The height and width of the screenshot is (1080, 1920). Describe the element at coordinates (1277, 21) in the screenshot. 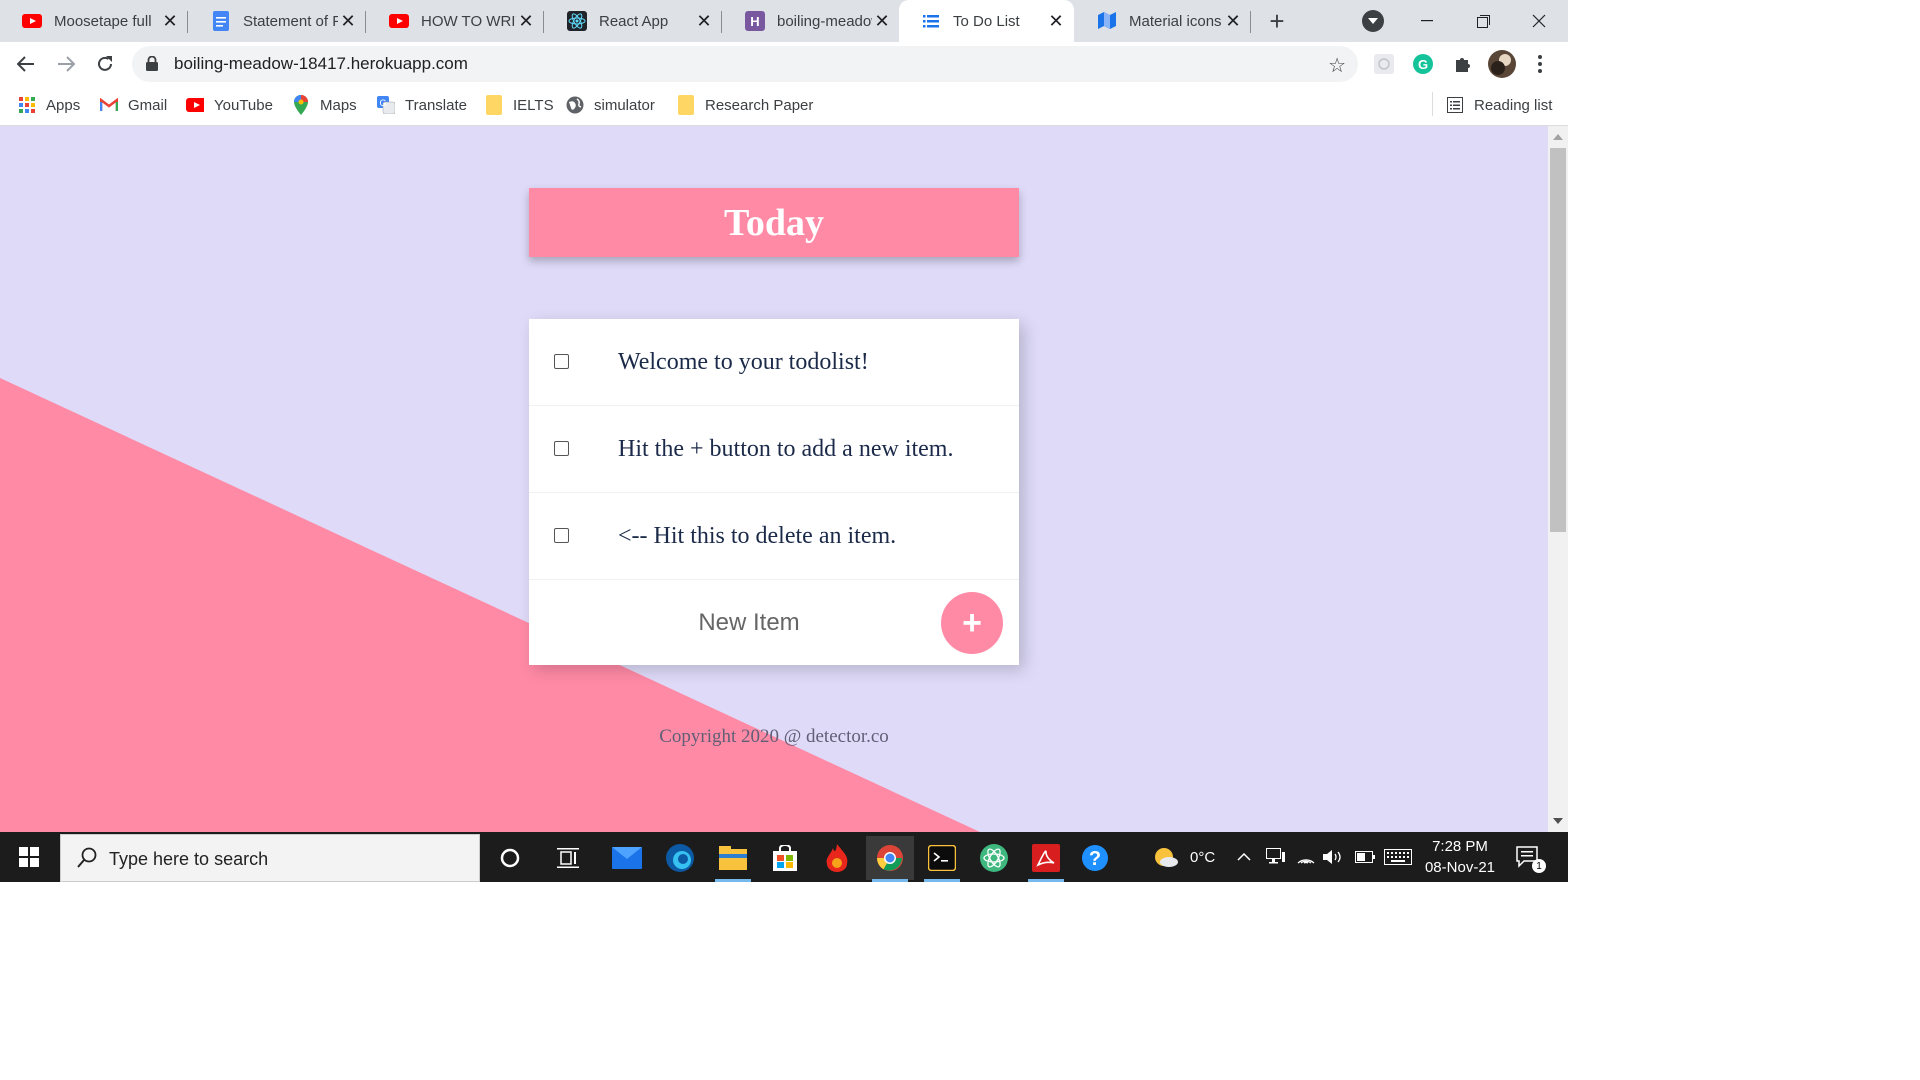

I see `new-tab-button: +` at that location.